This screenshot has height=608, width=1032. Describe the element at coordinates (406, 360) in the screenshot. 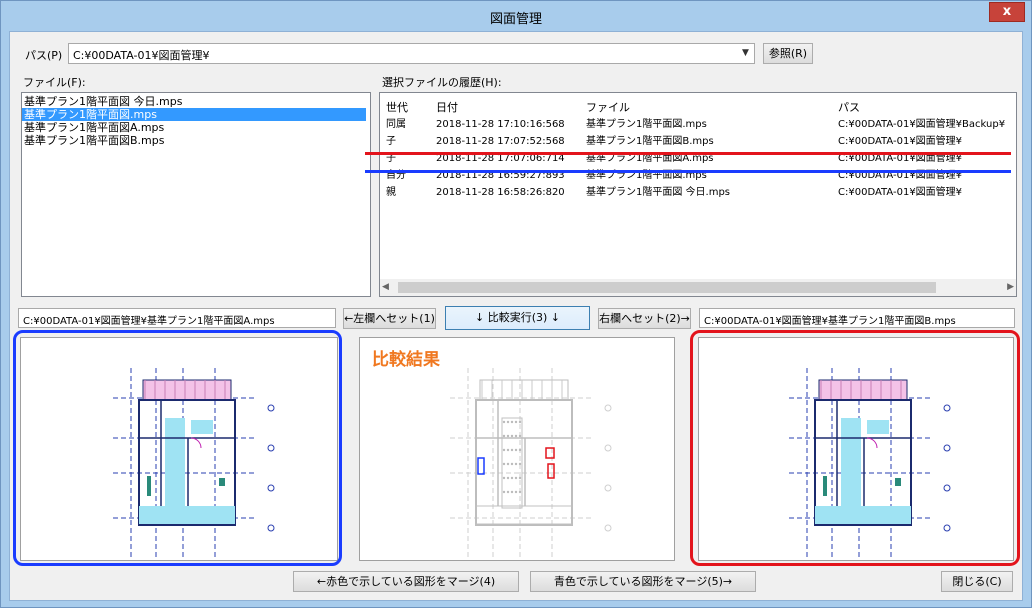

I see `result-title: 比較結果` at that location.